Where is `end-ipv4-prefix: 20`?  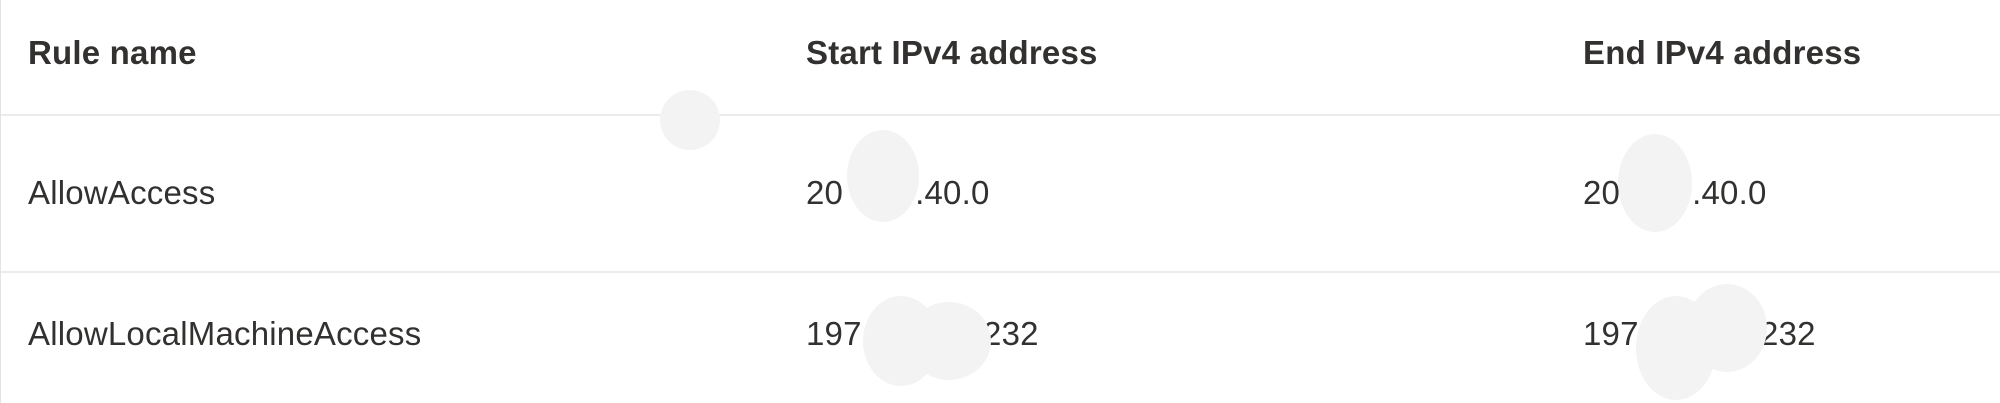
end-ipv4-prefix: 20 is located at coordinates (1602, 192).